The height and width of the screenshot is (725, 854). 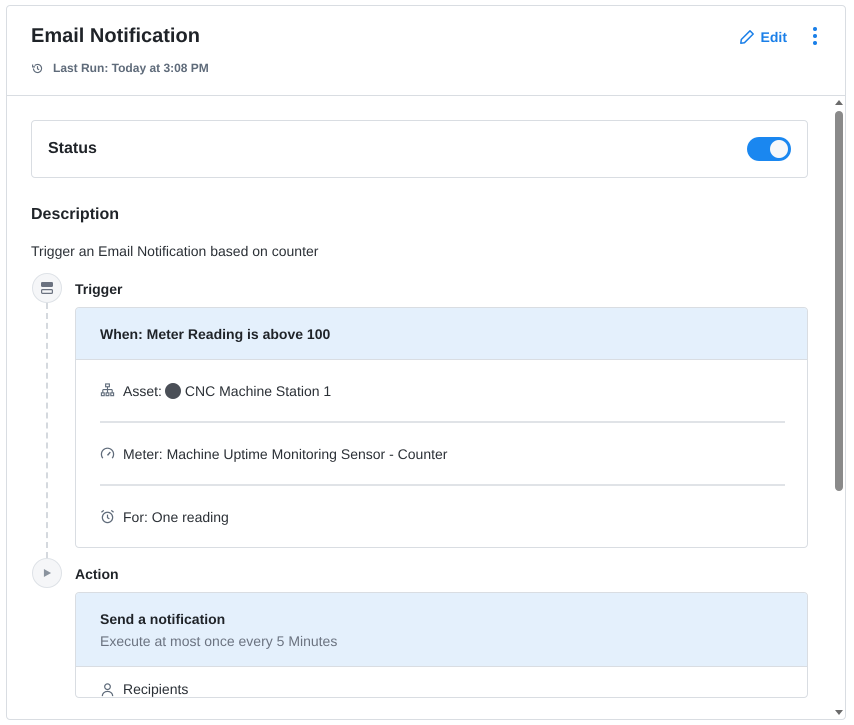 What do you see at coordinates (107, 689) in the screenshot?
I see `person-icon` at bounding box center [107, 689].